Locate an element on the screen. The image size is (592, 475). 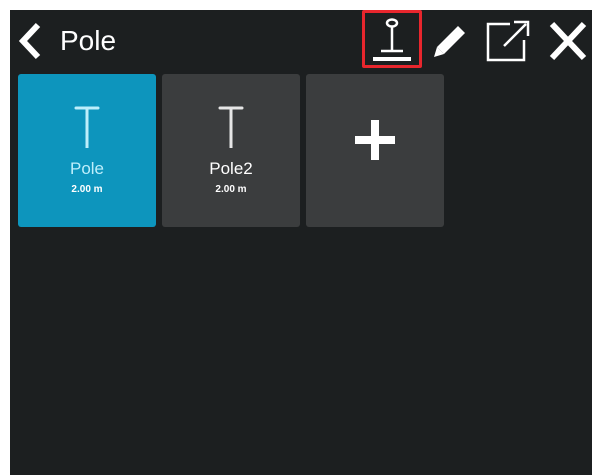
external-link-icon is located at coordinates (508, 41).